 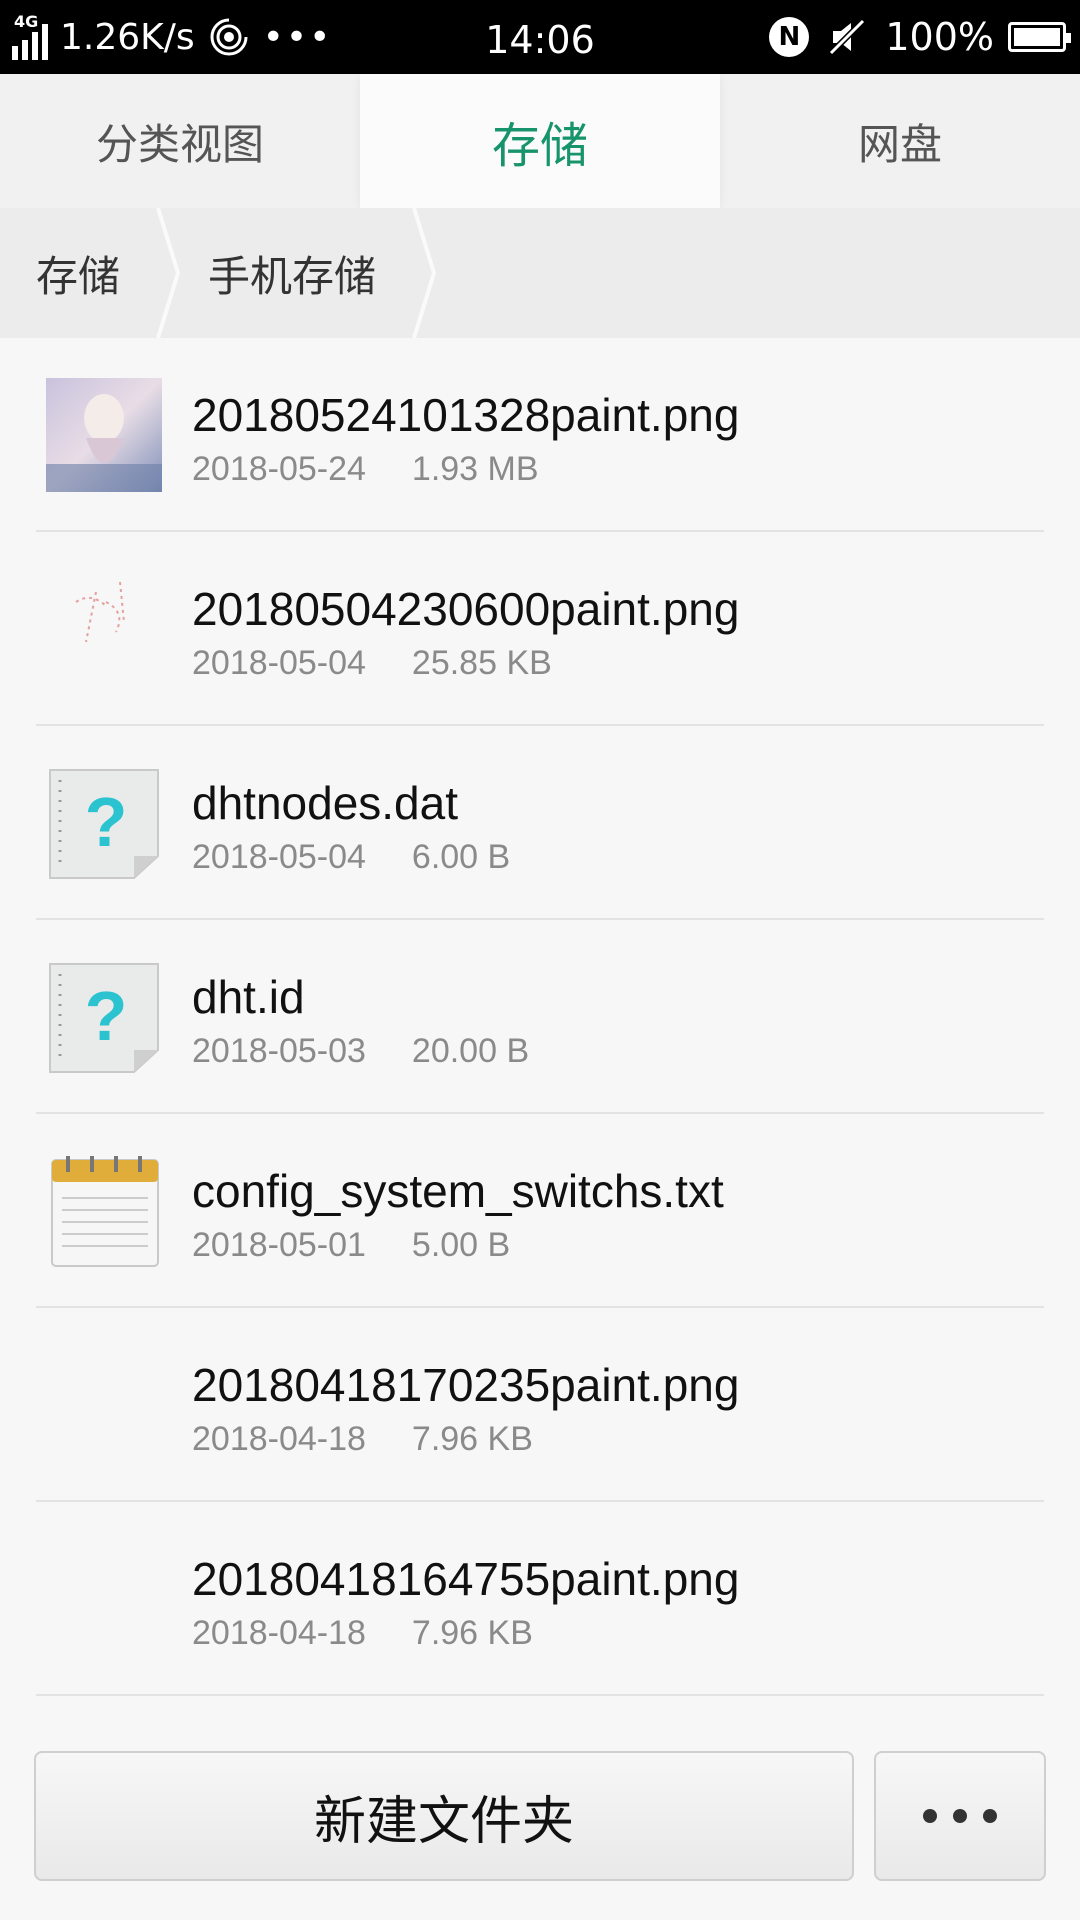 What do you see at coordinates (475, 469) in the screenshot?
I see `file-size: 1.93 MB` at bounding box center [475, 469].